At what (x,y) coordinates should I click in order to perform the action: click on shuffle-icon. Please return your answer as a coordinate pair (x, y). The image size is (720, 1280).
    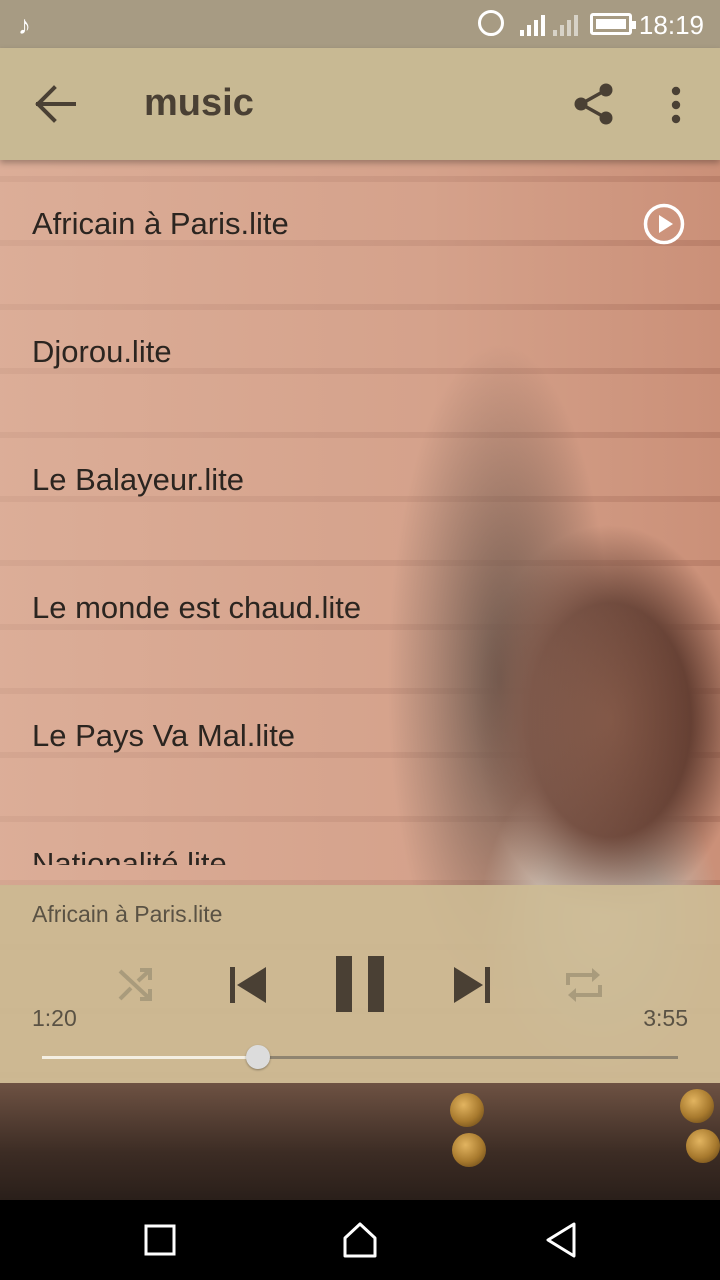
    Looking at the image, I should click on (136, 985).